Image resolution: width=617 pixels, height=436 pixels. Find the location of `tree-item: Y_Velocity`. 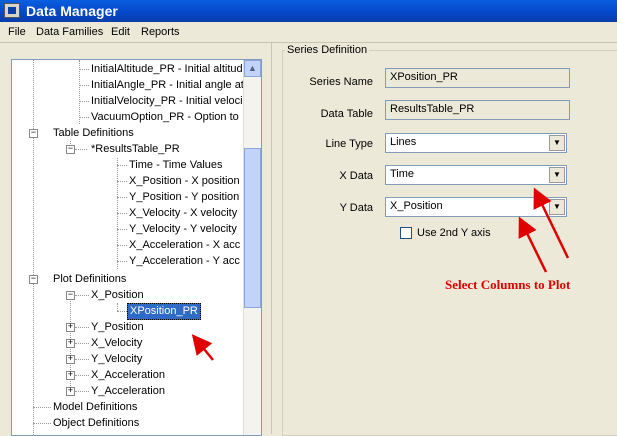

tree-item: Y_Velocity is located at coordinates (116, 359).